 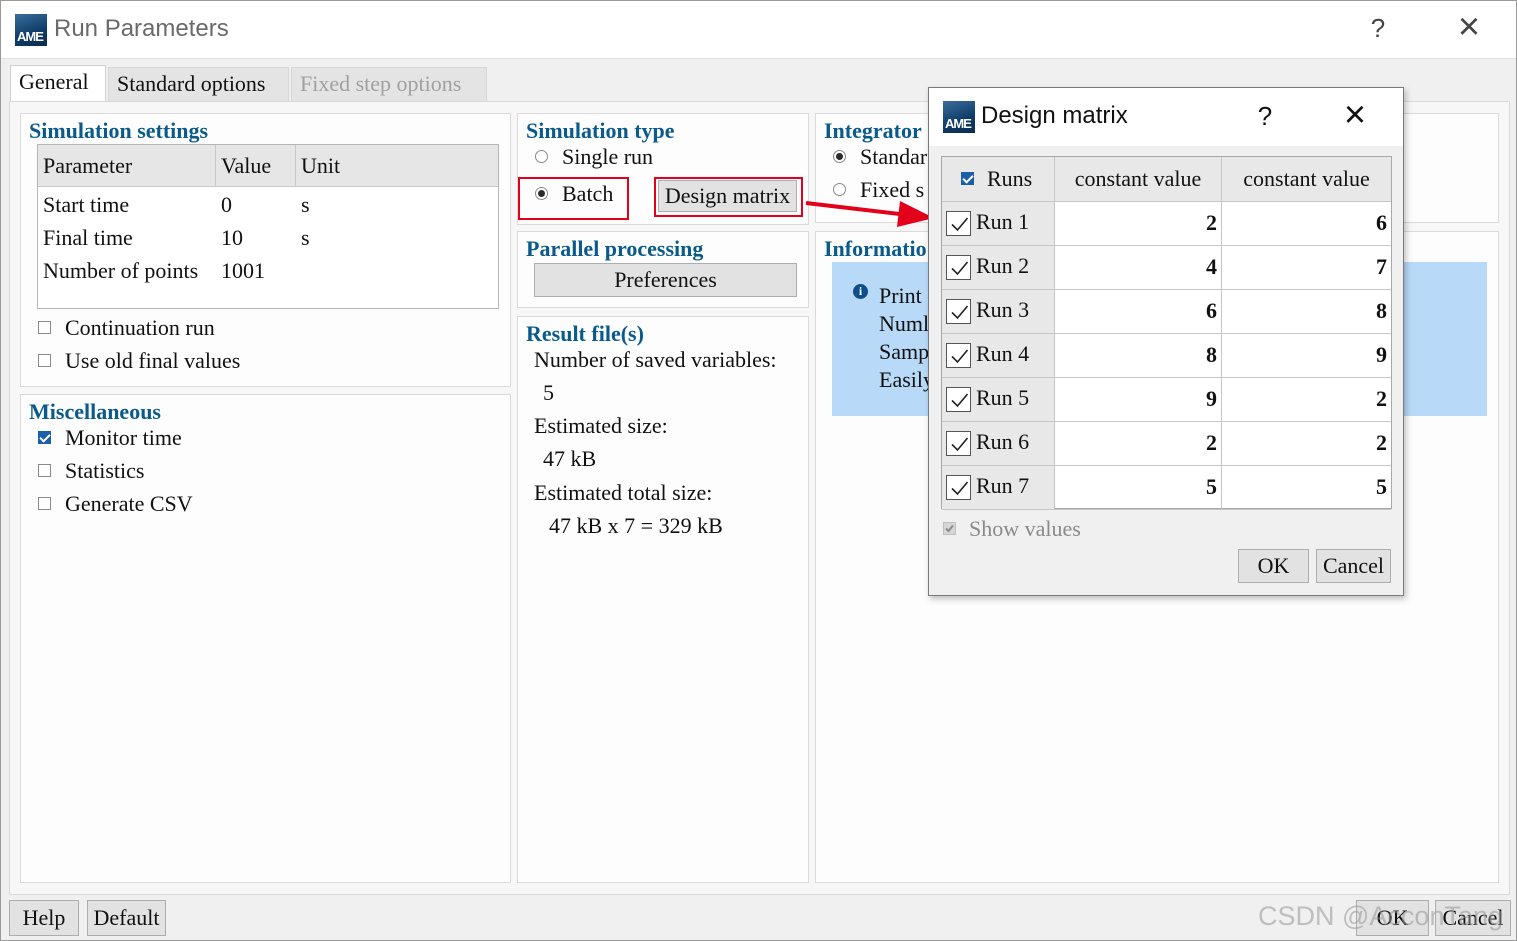 What do you see at coordinates (1306, 268) in the screenshot?
I see `matrix-cell-value-2: 7` at bounding box center [1306, 268].